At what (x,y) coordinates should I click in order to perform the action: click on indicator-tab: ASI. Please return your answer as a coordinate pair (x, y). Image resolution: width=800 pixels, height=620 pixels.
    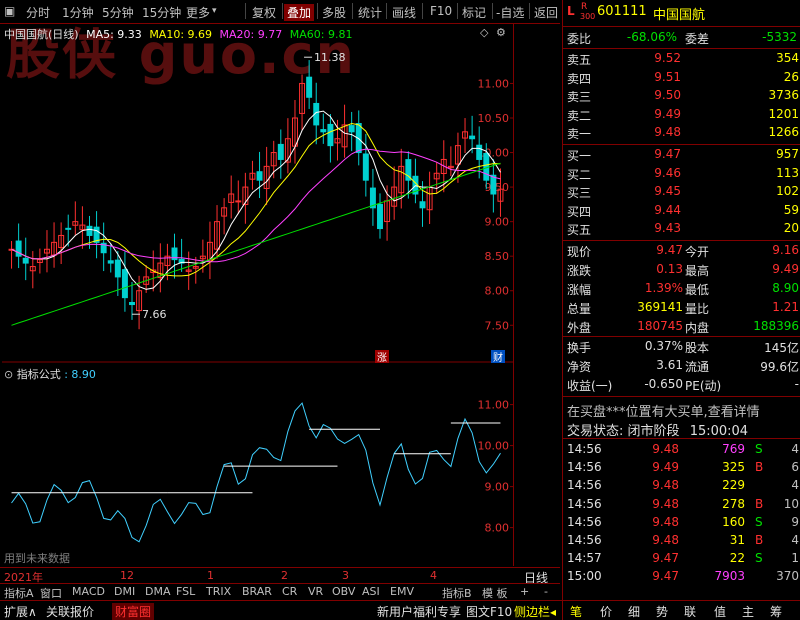
    Looking at the image, I should click on (371, 591).